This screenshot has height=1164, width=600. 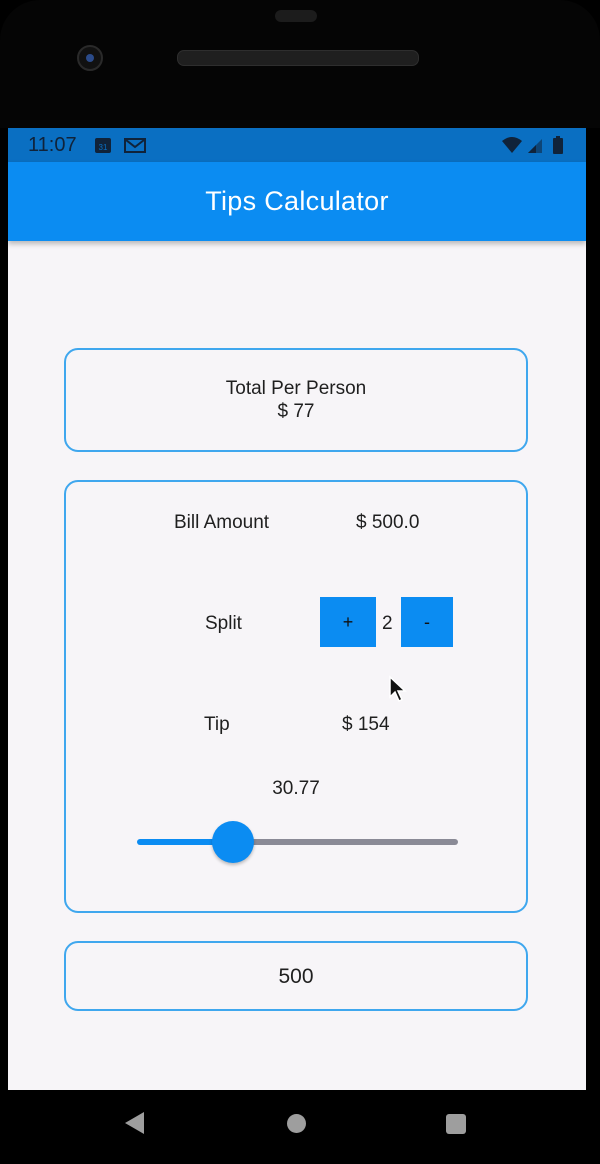 What do you see at coordinates (558, 145) in the screenshot?
I see `battery-icon` at bounding box center [558, 145].